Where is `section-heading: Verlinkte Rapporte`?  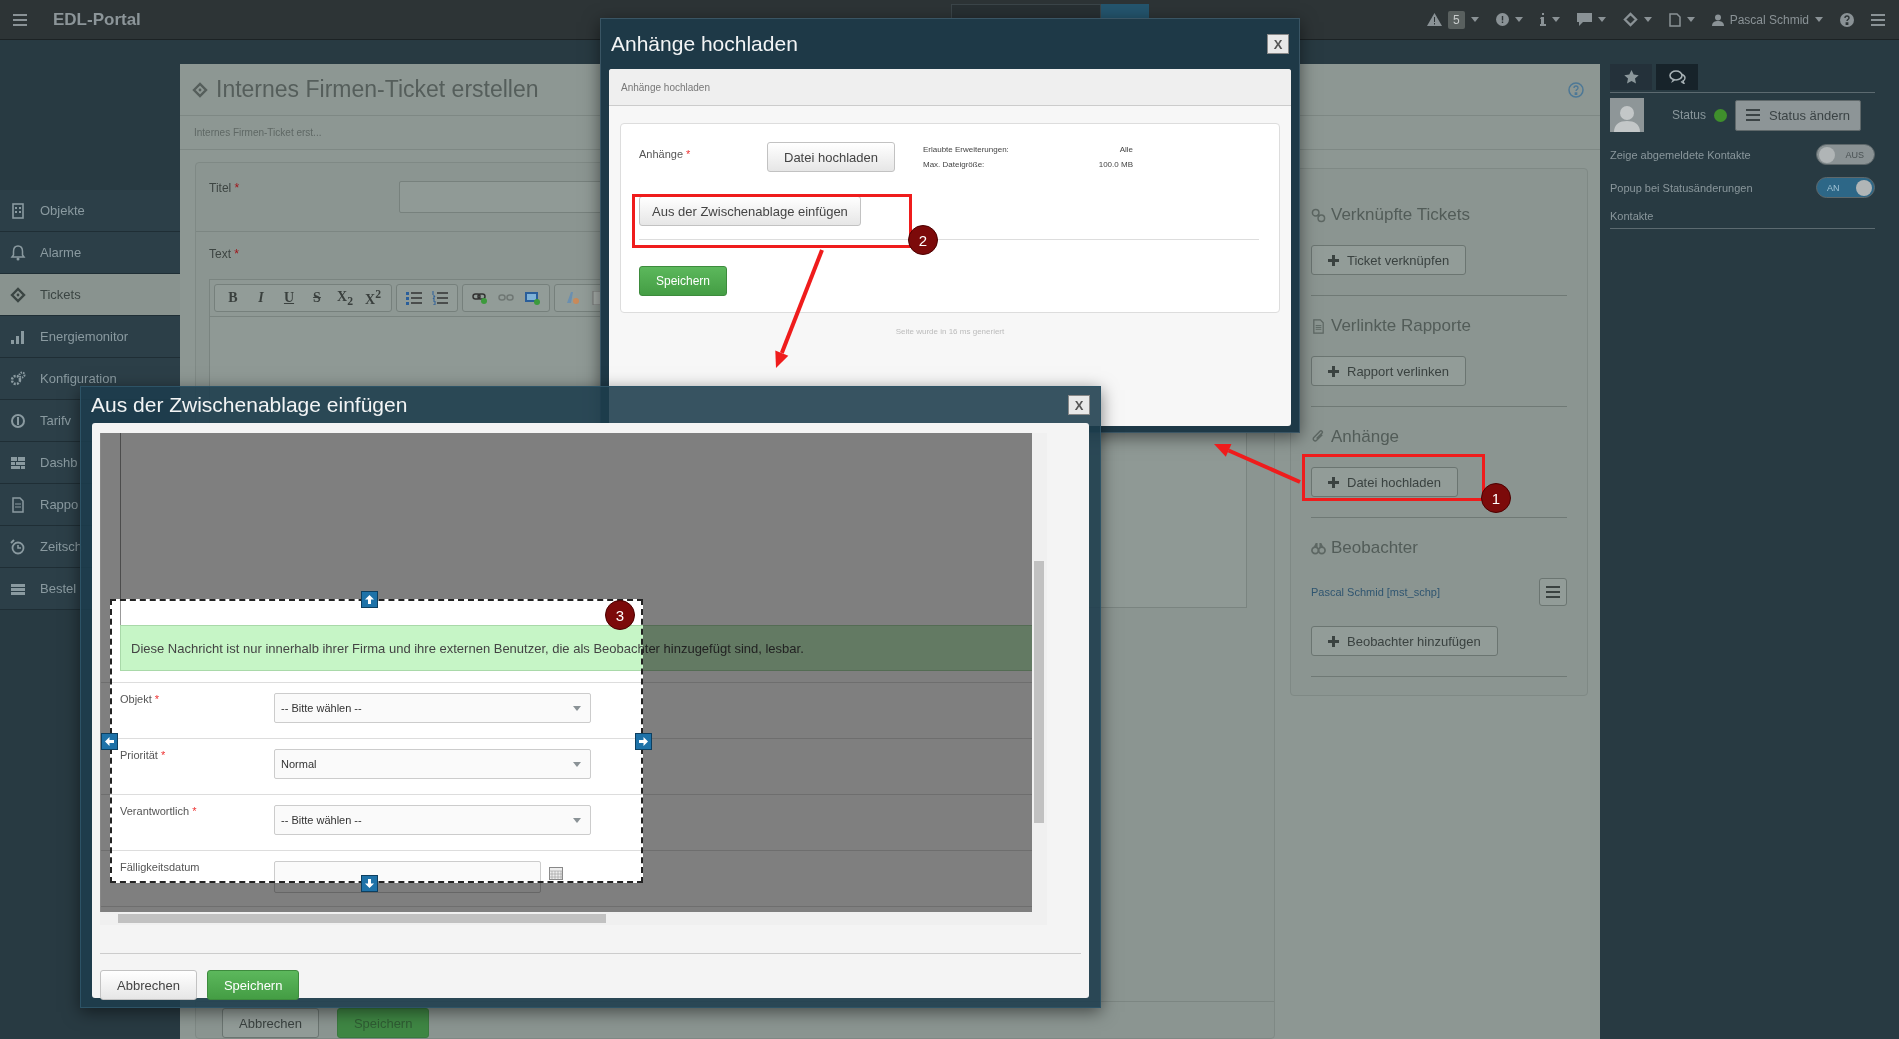 section-heading: Verlinkte Rapporte is located at coordinates (1401, 326).